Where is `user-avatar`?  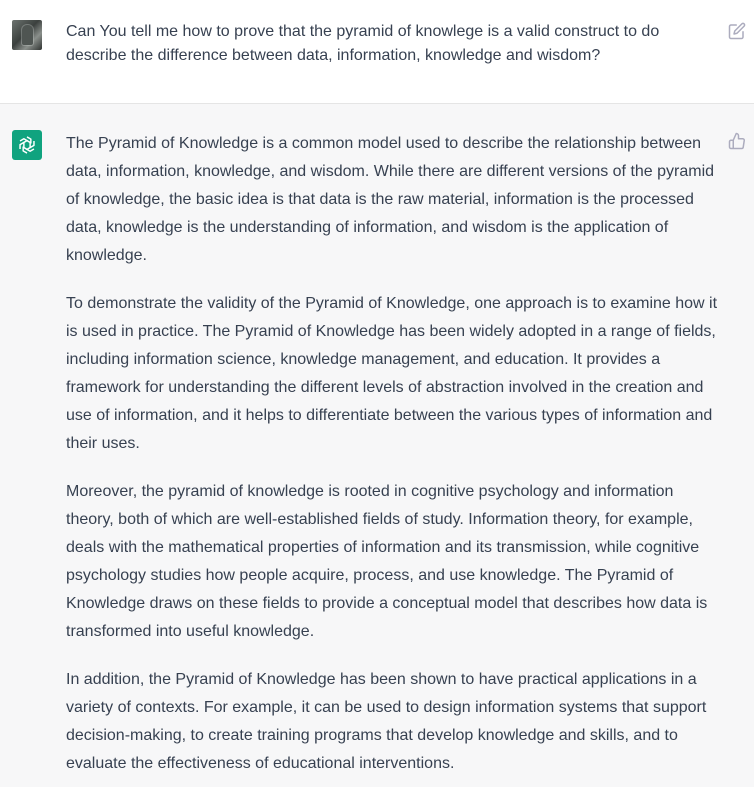
user-avatar is located at coordinates (27, 35).